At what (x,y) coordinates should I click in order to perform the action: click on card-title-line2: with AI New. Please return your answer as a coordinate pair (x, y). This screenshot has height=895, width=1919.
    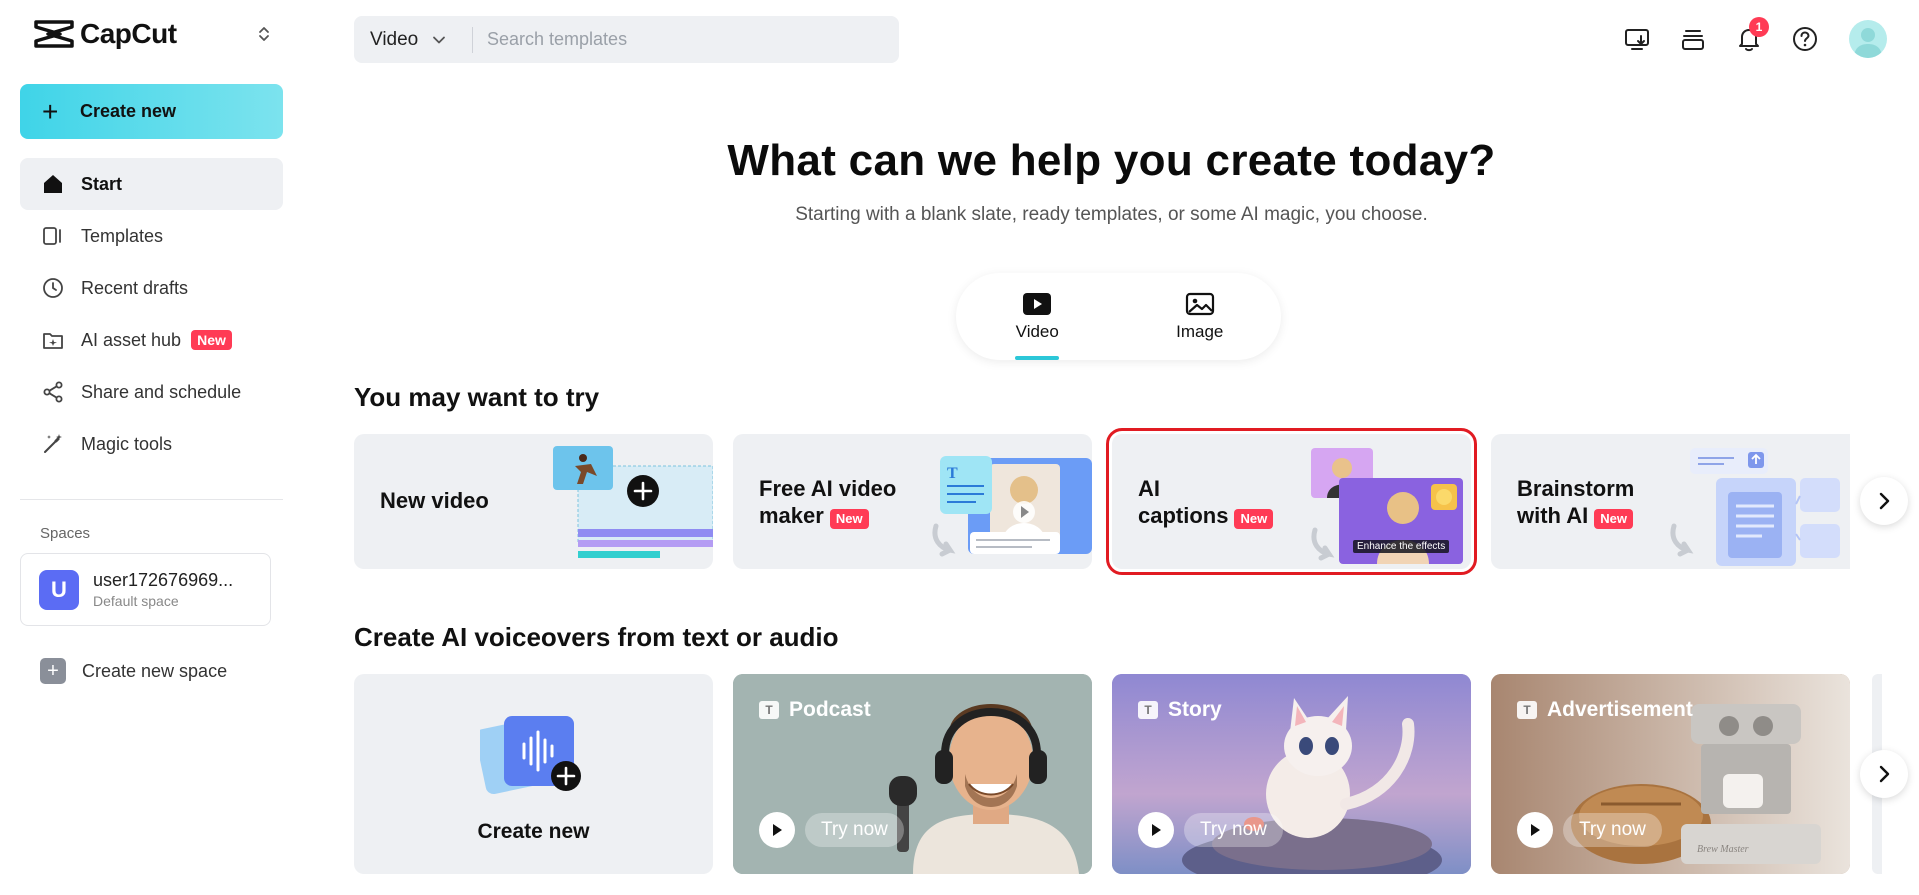
    Looking at the image, I should click on (1575, 515).